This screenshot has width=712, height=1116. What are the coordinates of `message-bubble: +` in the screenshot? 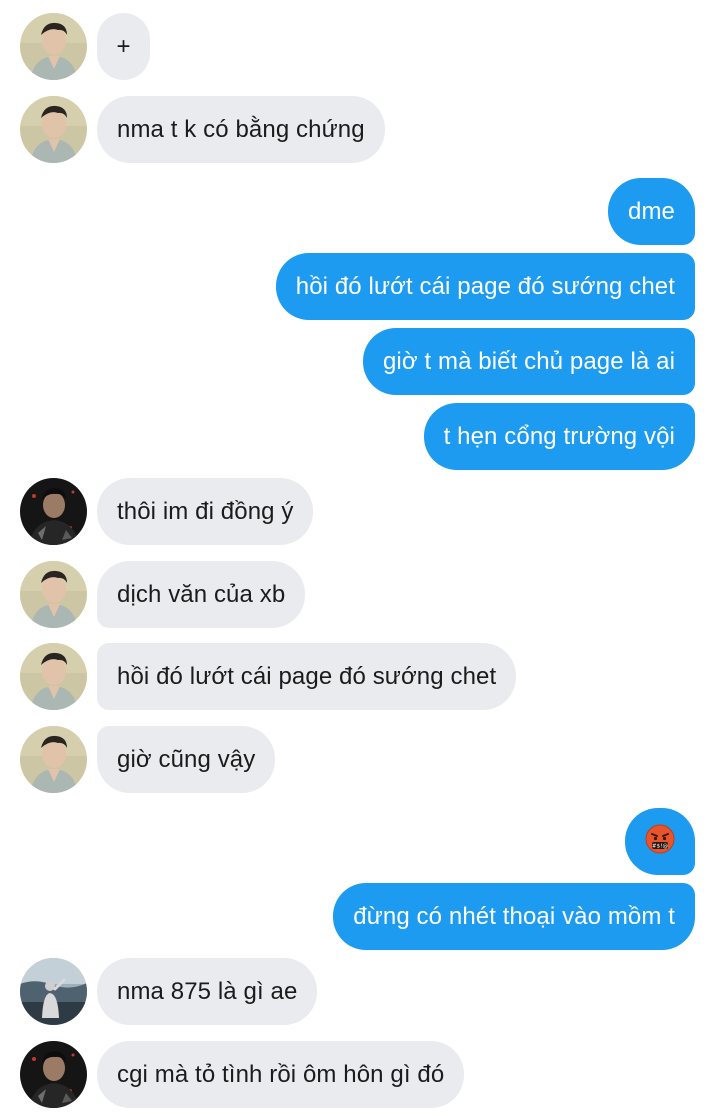 It's located at (123, 46).